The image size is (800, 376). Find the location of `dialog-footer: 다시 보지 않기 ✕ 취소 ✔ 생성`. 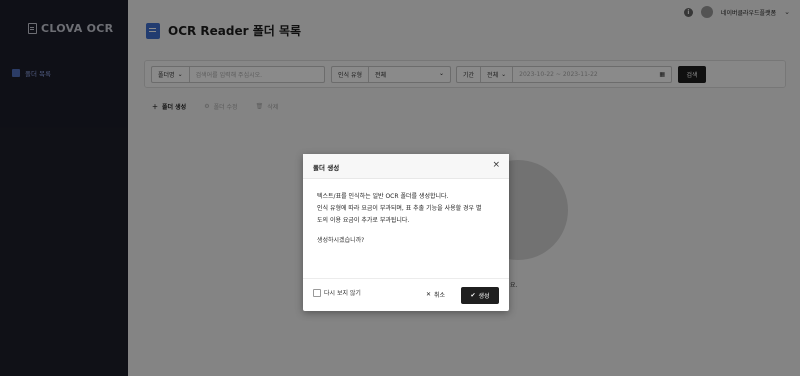

dialog-footer: 다시 보지 않기 ✕ 취소 ✔ 생성 is located at coordinates (406, 294).